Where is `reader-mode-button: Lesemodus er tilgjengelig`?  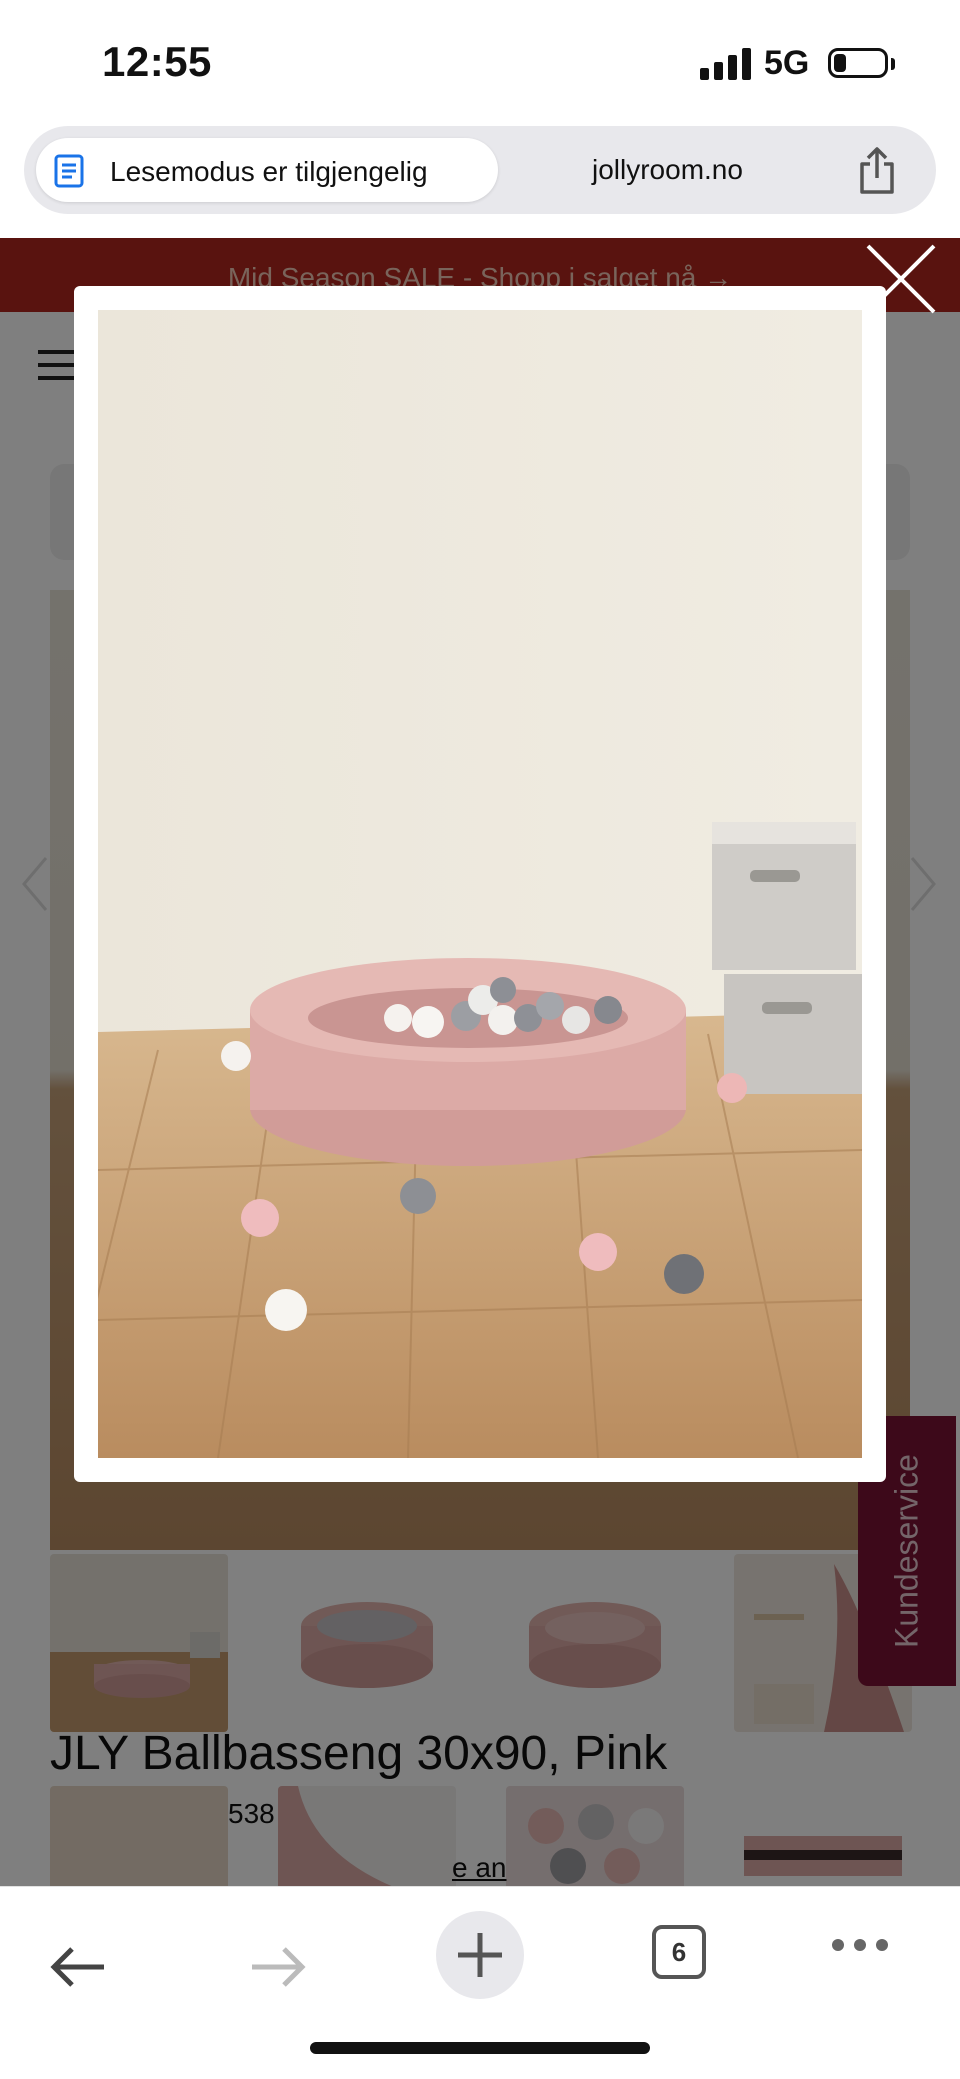
reader-mode-button: Lesemodus er tilgjengelig is located at coordinates (267, 170).